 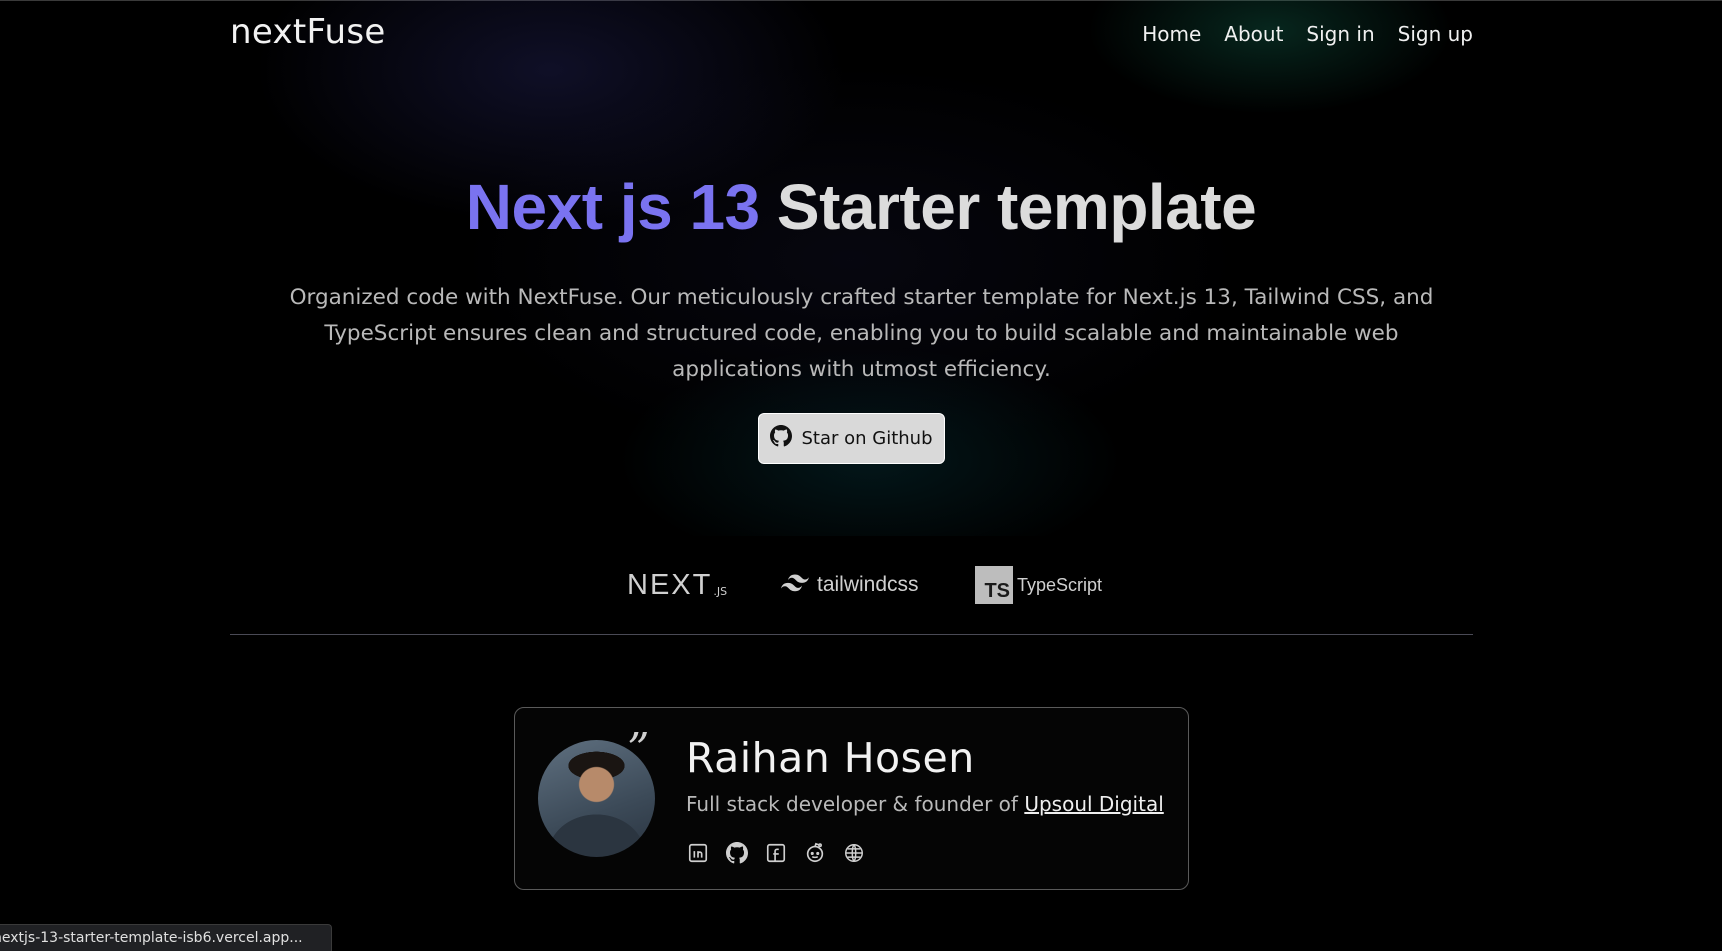 What do you see at coordinates (994, 585) in the screenshot?
I see `typescript-badge: TS` at bounding box center [994, 585].